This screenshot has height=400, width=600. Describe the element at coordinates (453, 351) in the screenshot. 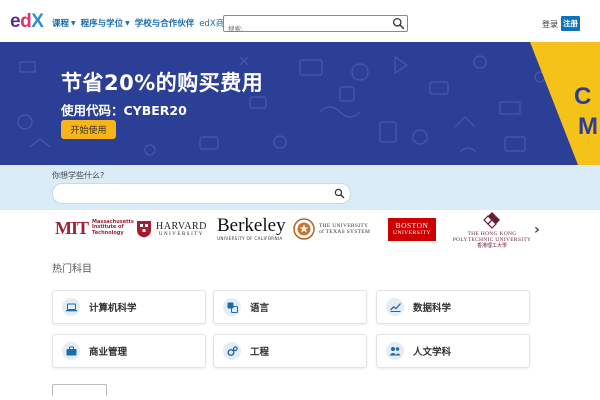

I see `subject-card-humanities: 人文学科` at that location.